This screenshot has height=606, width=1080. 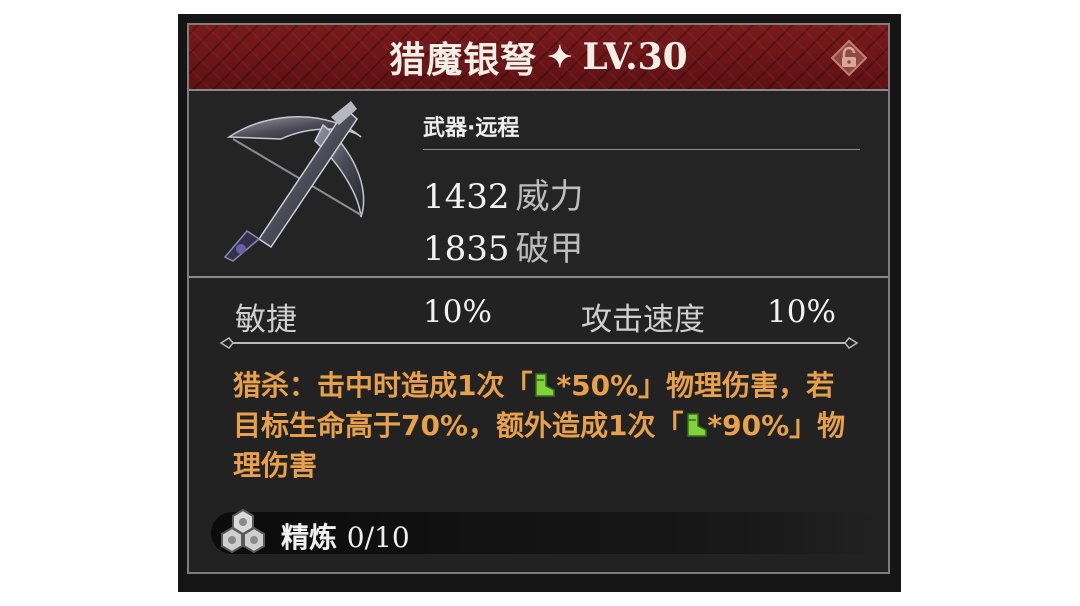 I want to click on effect-text: 猎杀：击中时造成1次「, so click(x=383, y=385).